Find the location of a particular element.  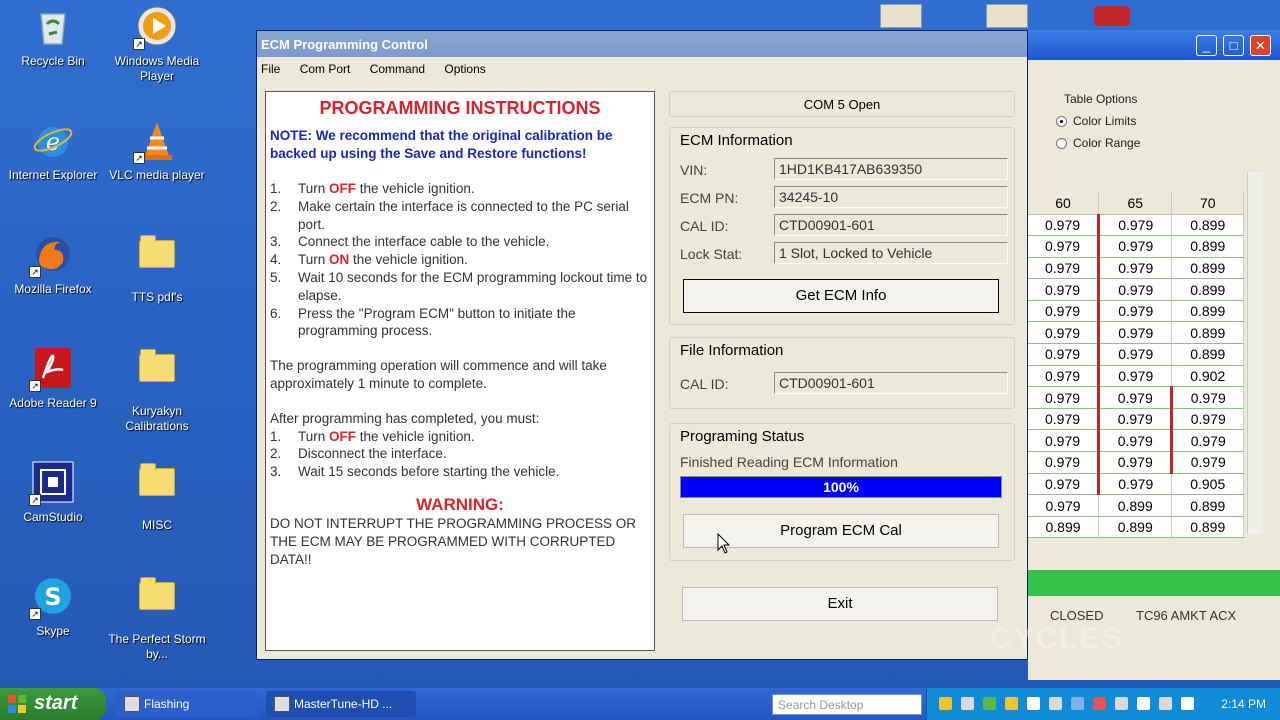

table-row: 0.979 0.979 0.902 is located at coordinates (1136, 376).